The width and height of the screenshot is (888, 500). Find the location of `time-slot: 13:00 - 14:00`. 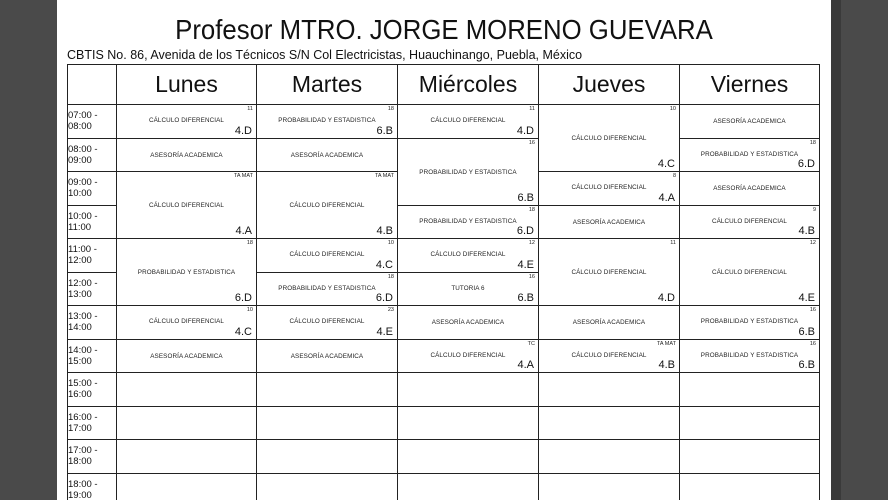

time-slot: 13:00 - 14:00 is located at coordinates (92, 322).